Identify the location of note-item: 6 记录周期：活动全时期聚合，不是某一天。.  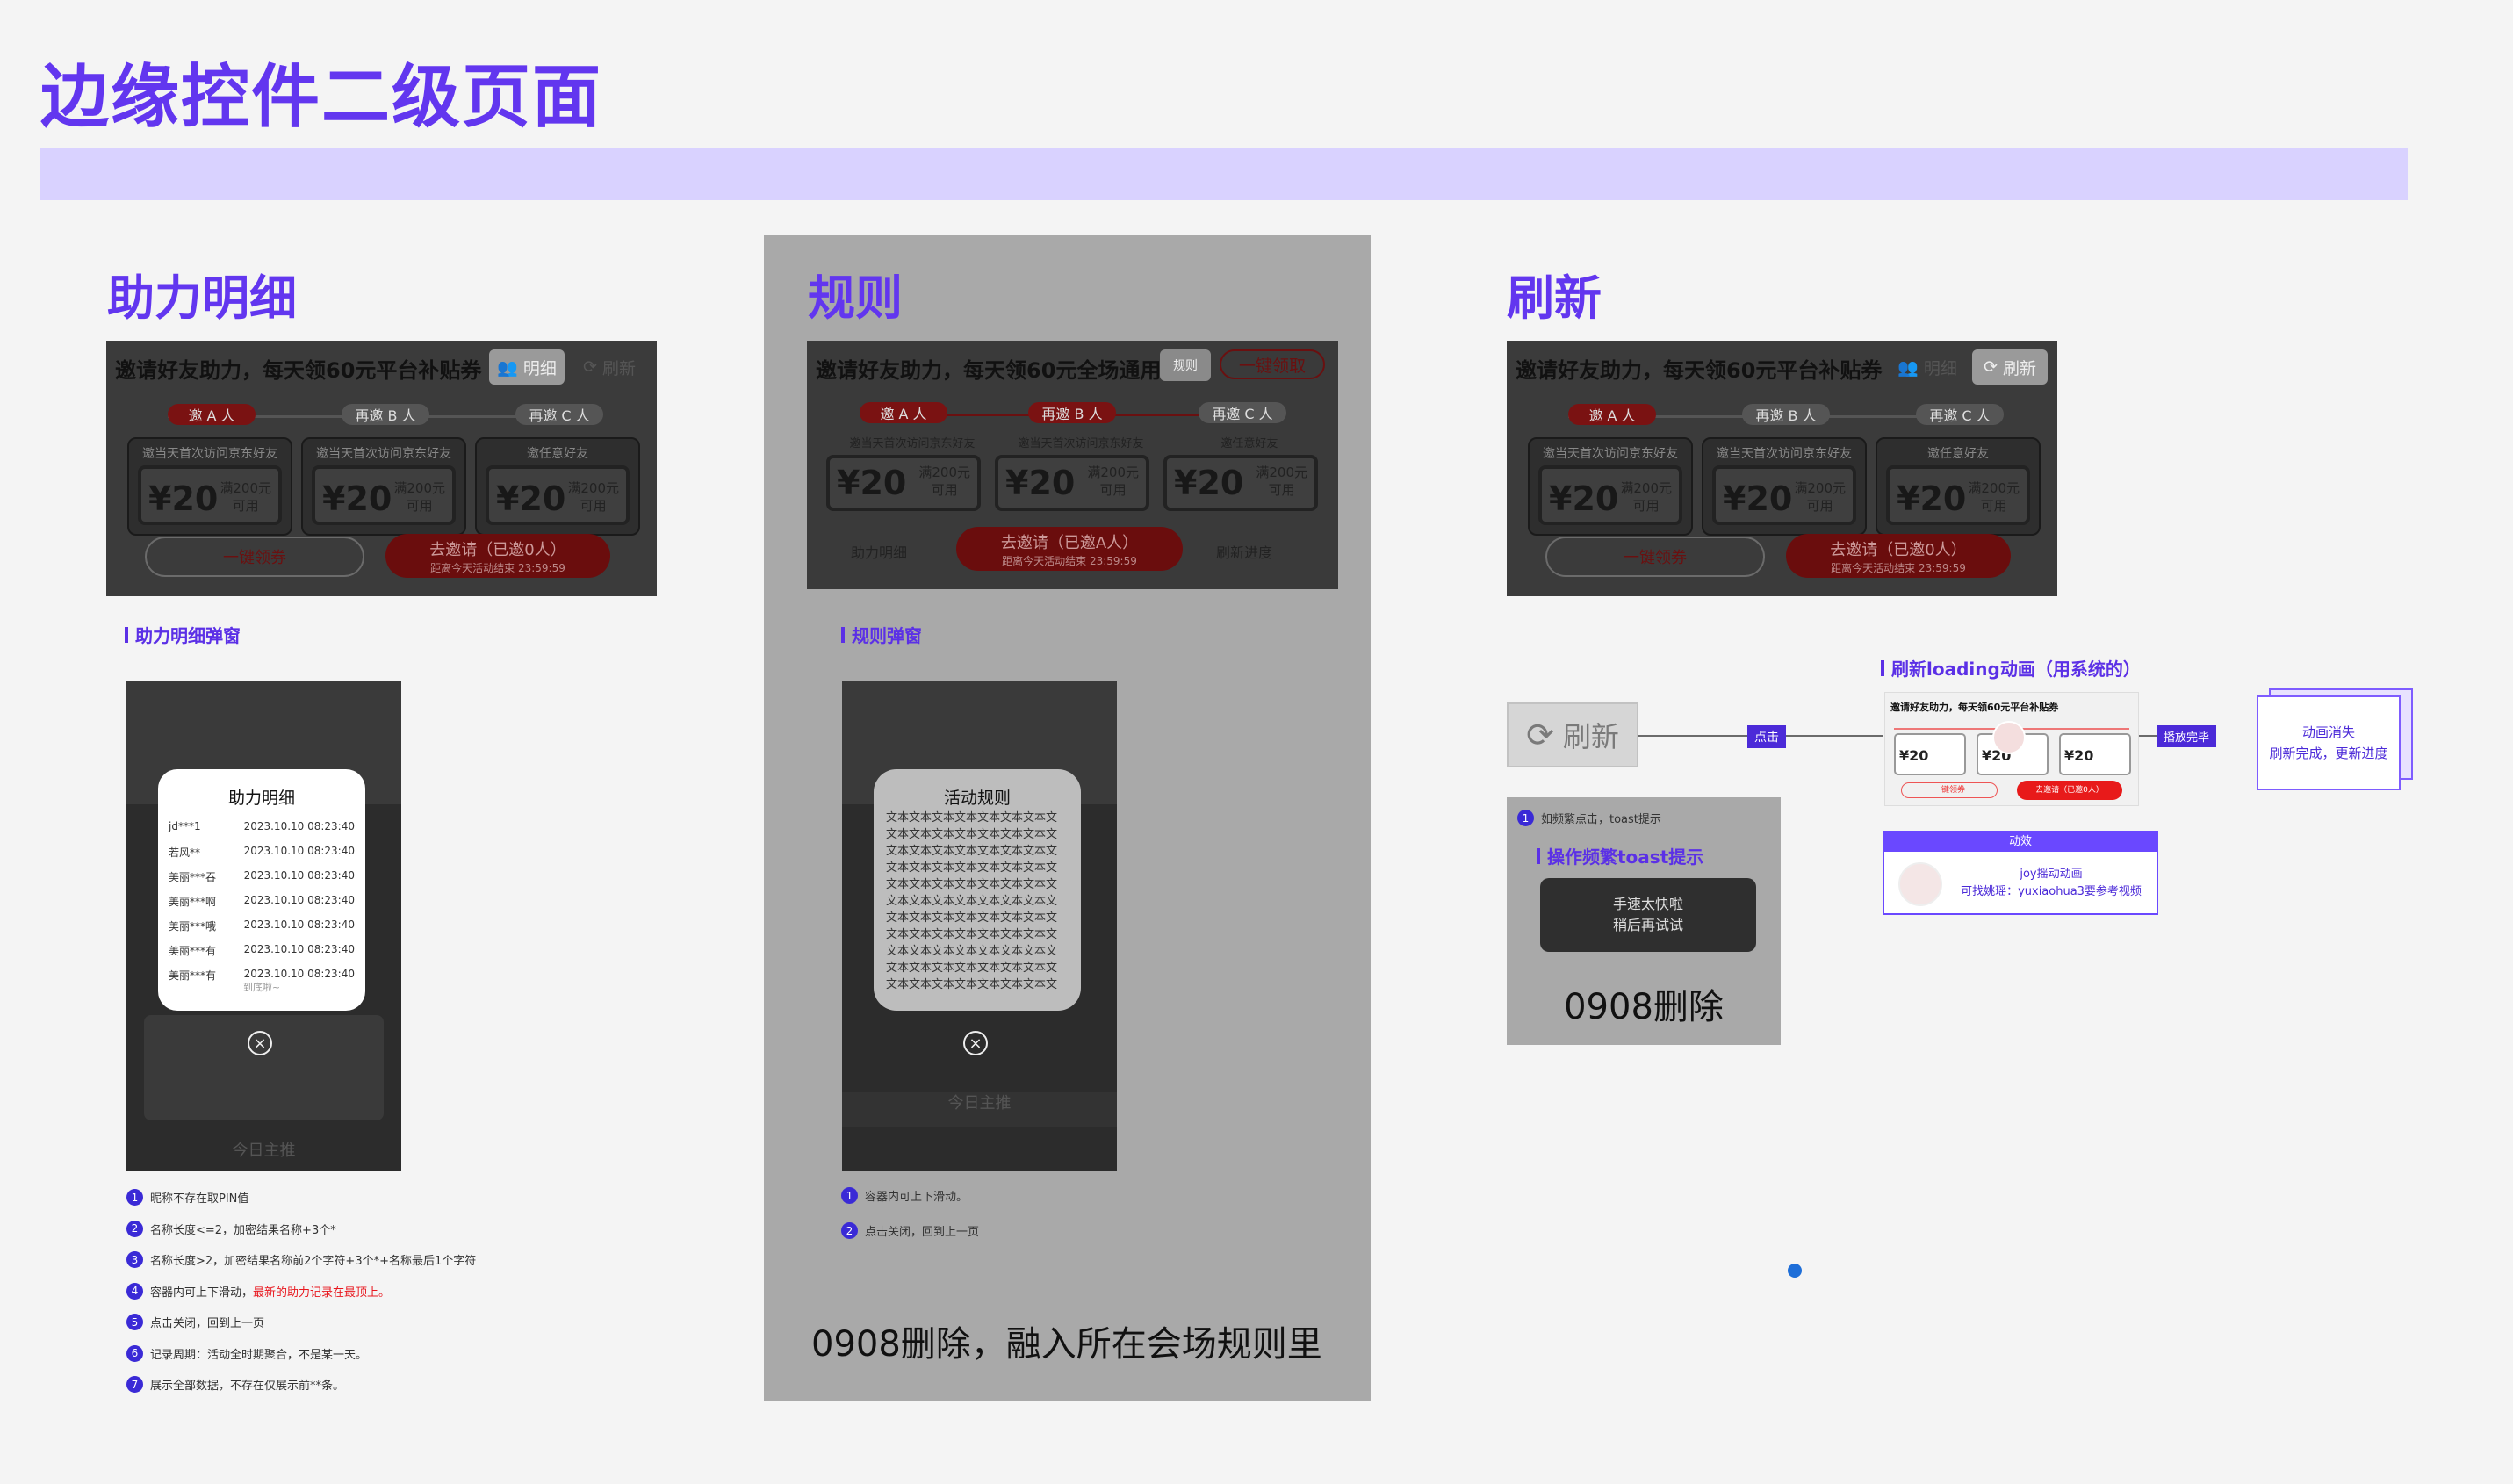
(247, 1353).